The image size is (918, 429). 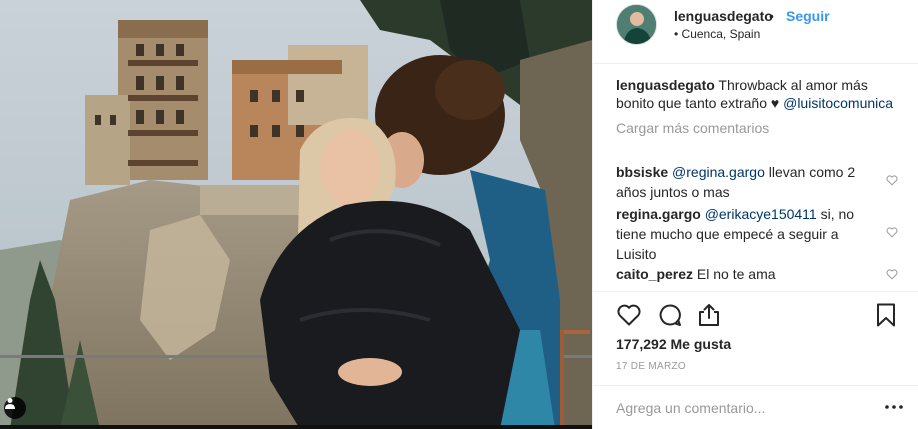 What do you see at coordinates (734, 274) in the screenshot?
I see `comment-text: El no te ama` at bounding box center [734, 274].